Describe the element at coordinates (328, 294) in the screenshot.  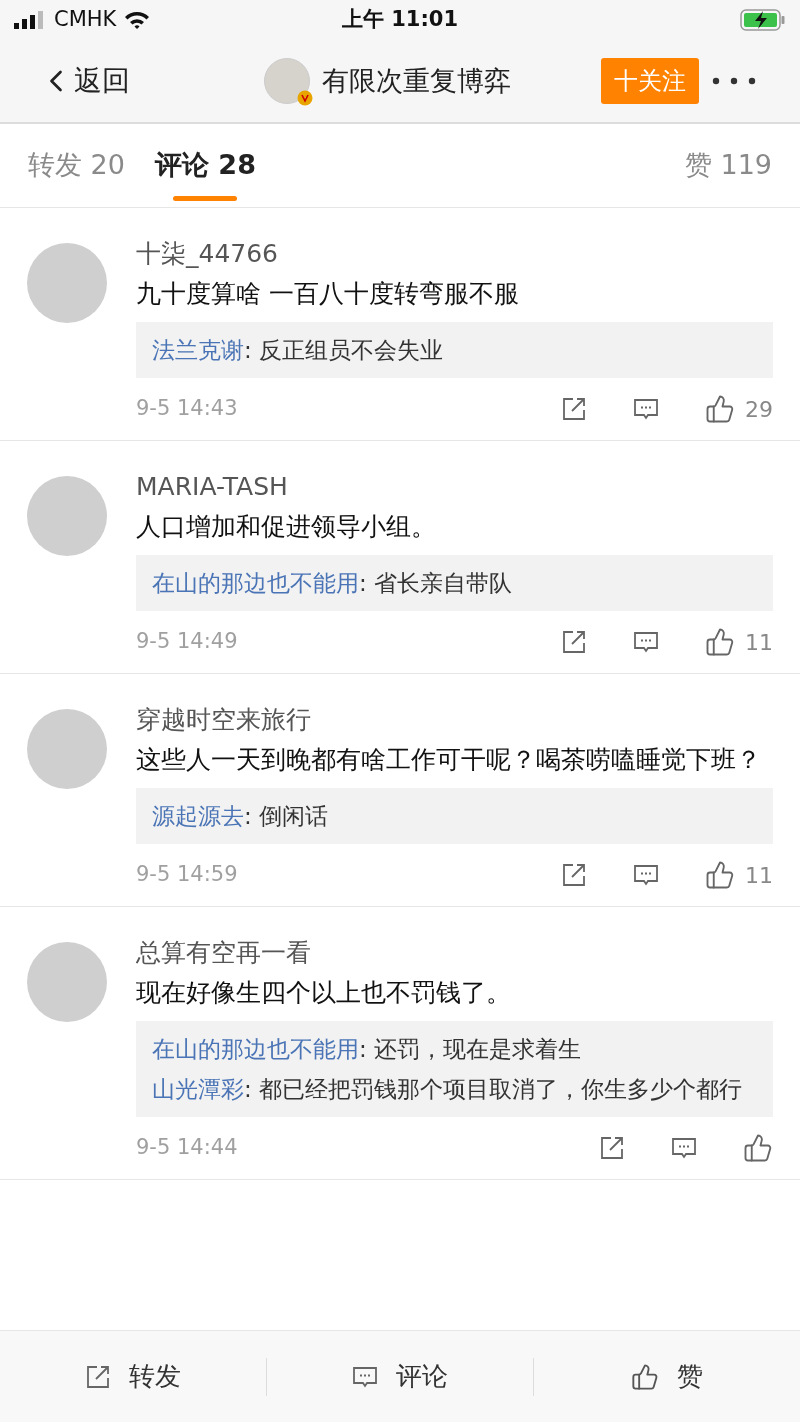
I see `comment-text: 九十度算啥 一百八十度转弯服不服` at that location.